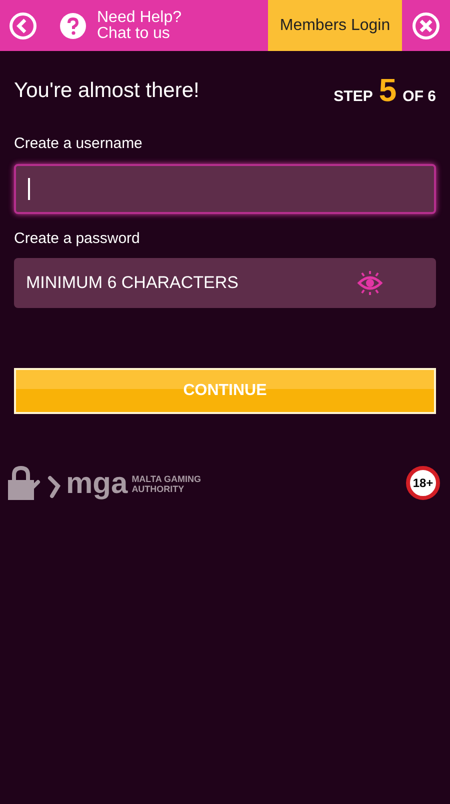  I want to click on age-restriction-badge: 18+, so click(423, 483).